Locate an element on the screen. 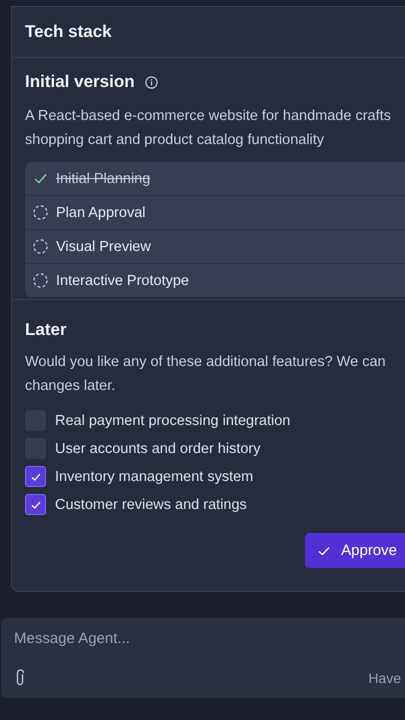  prompt-text: Would you like any of these additional features? We can is located at coordinates (206, 362).